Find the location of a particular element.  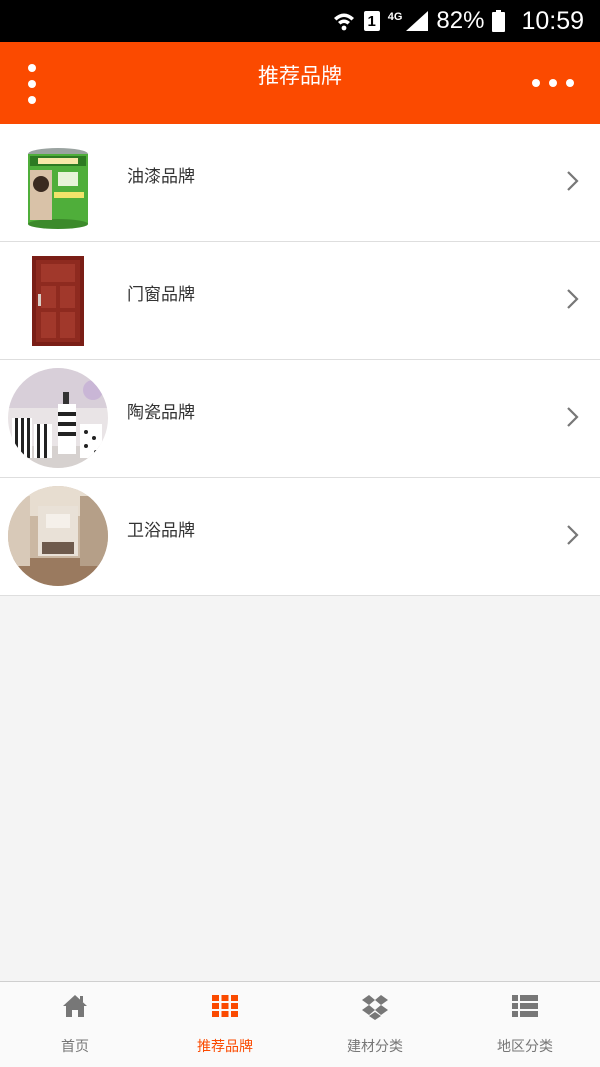

bathroom-image is located at coordinates (58, 536).